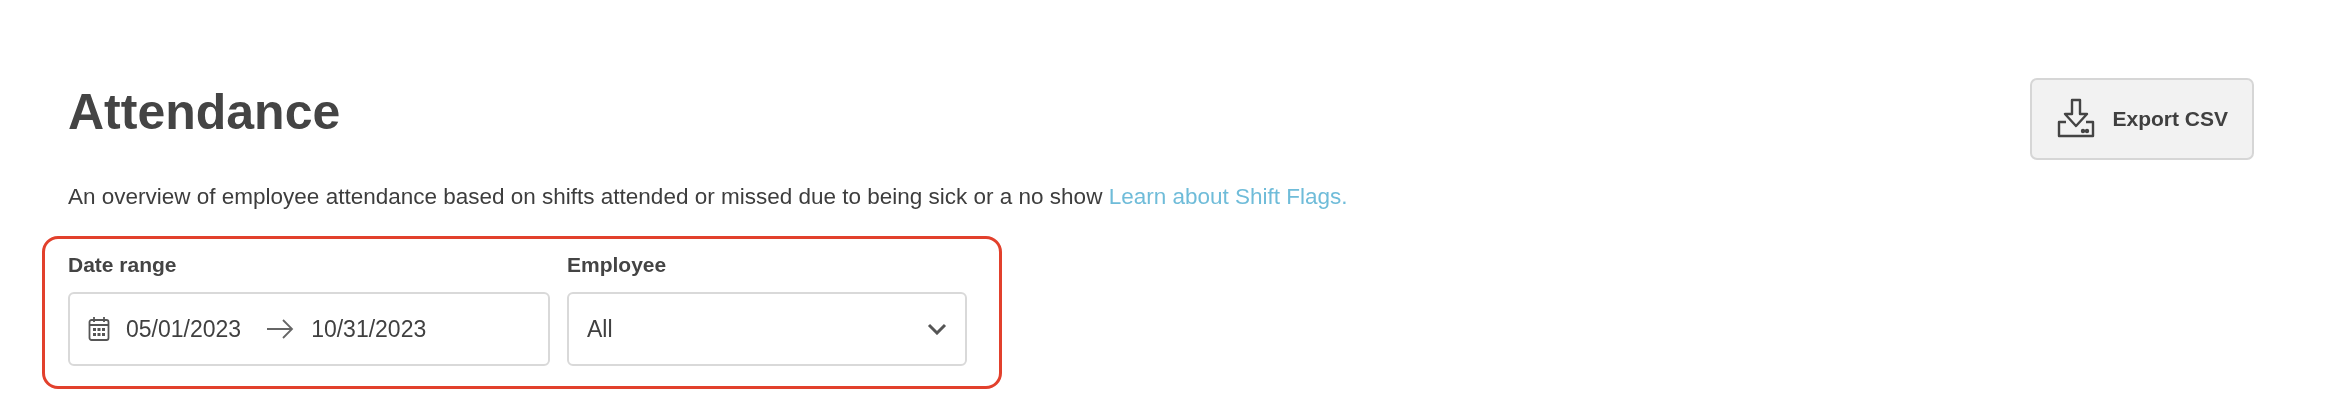  What do you see at coordinates (2142, 119) in the screenshot?
I see `export-csv-button: Export CSV` at bounding box center [2142, 119].